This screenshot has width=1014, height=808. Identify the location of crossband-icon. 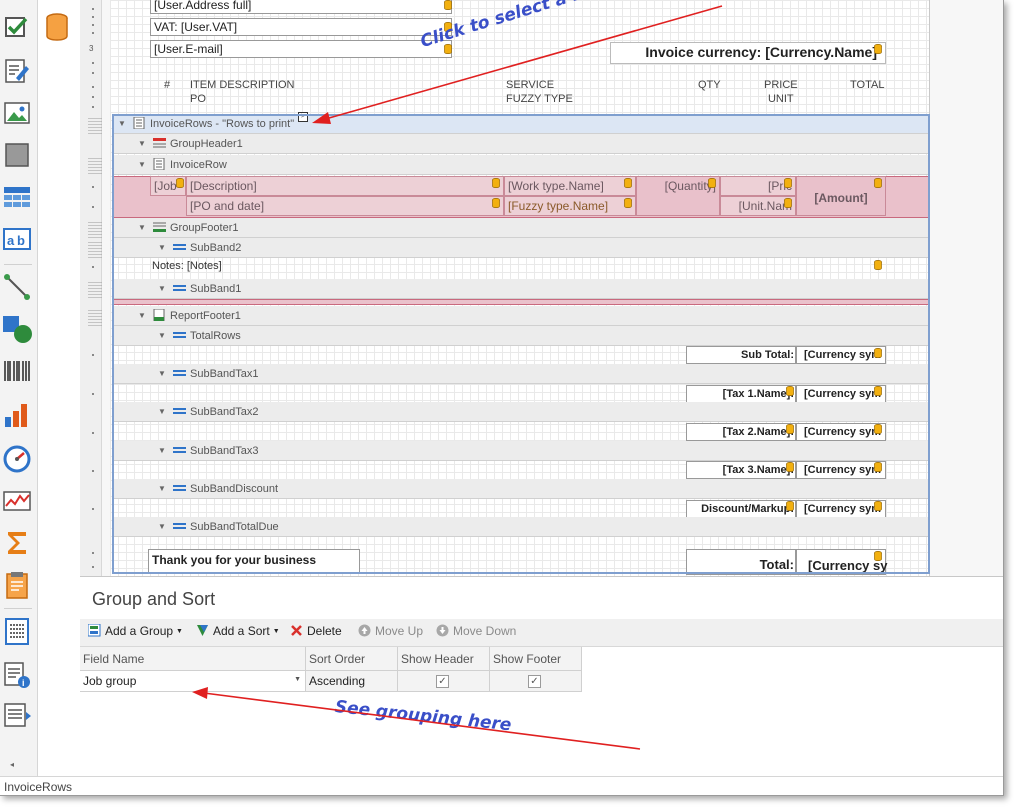
(17, 715).